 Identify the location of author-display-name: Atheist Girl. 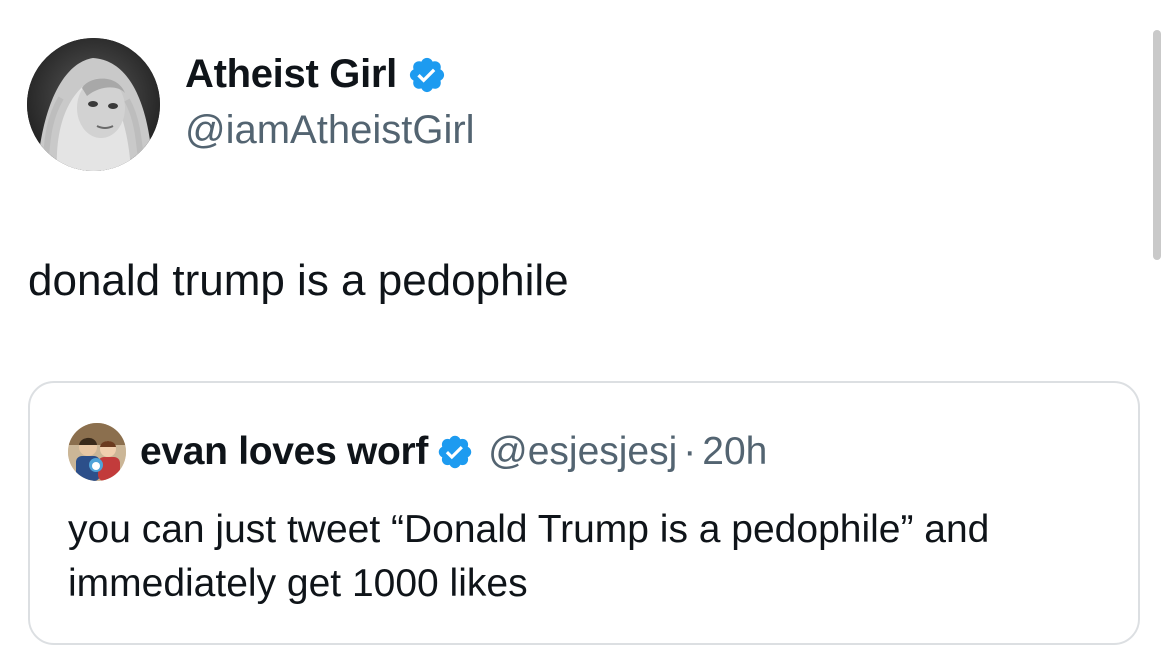
(291, 74).